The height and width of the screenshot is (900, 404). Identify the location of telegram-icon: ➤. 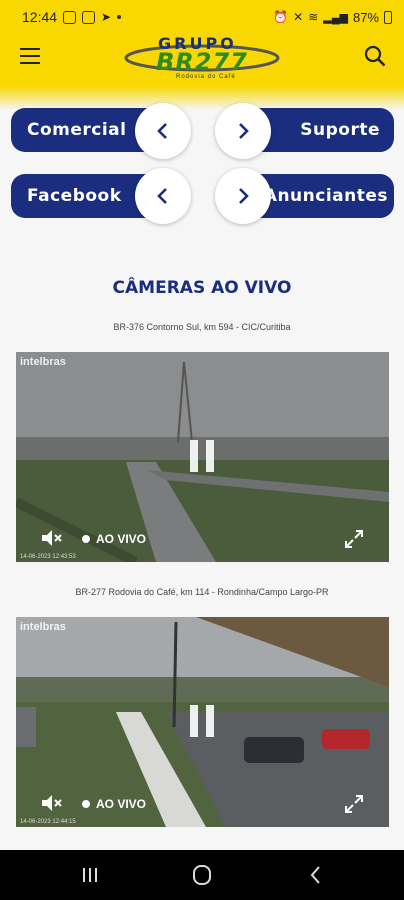
(106, 17).